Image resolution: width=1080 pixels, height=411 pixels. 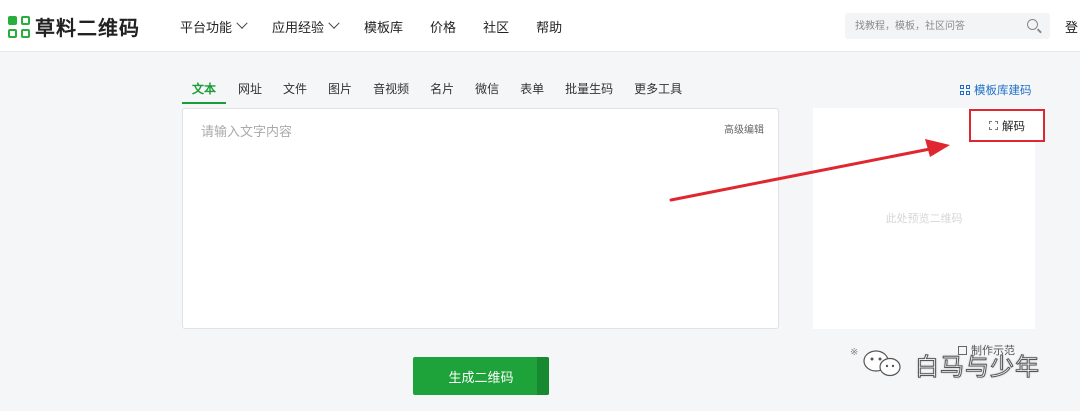 I want to click on nav-label: 价格, so click(x=443, y=28).